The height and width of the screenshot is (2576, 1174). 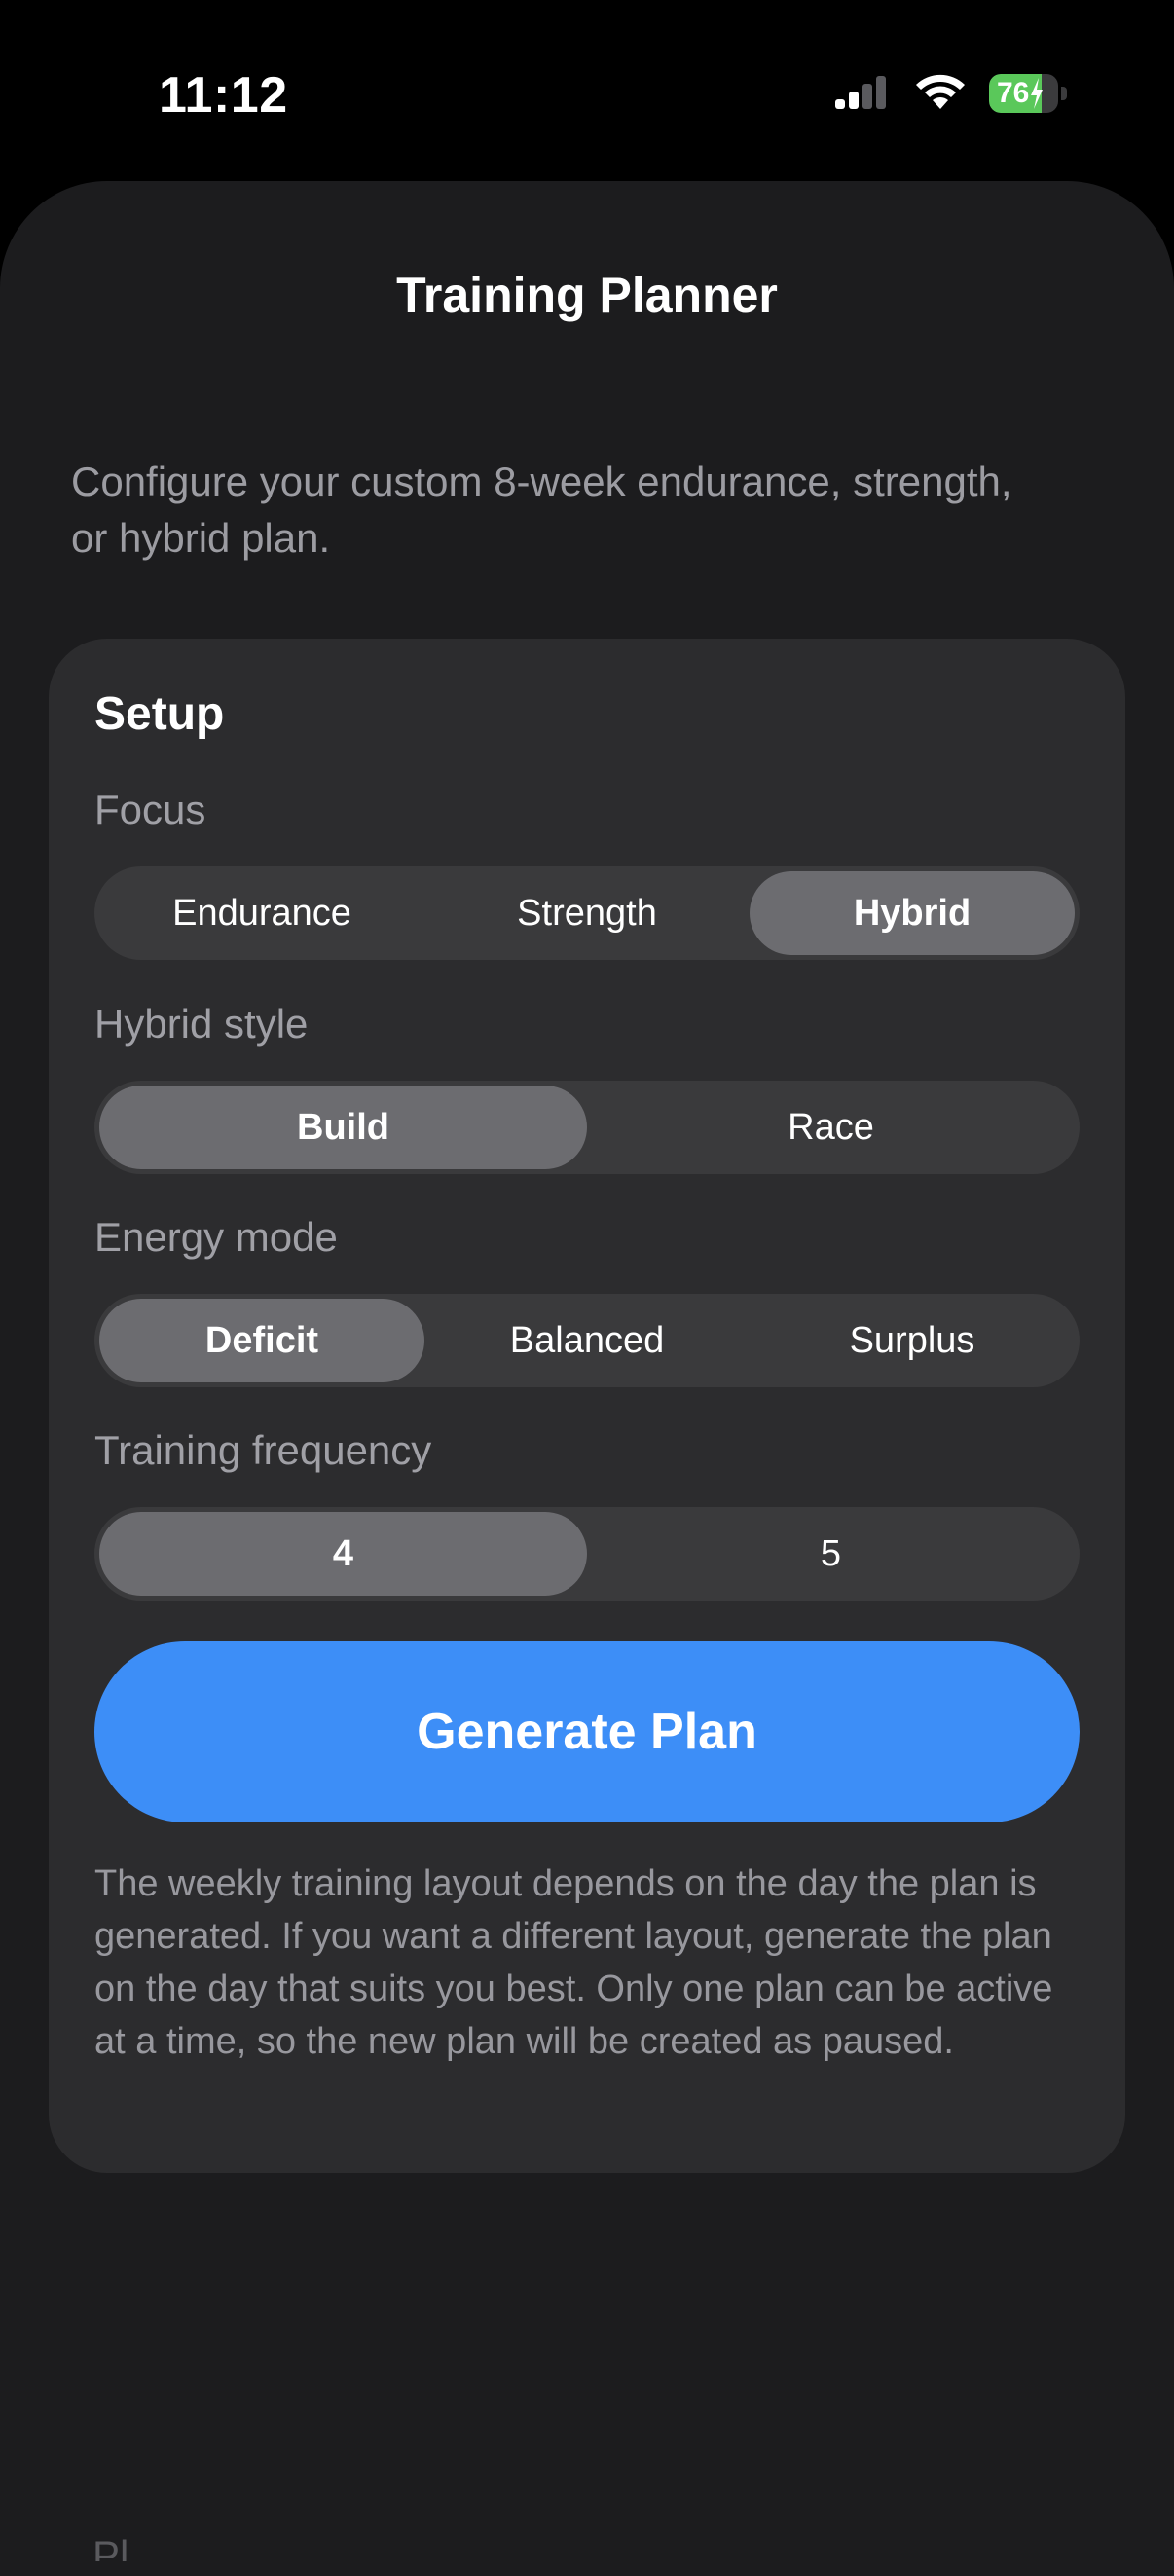 I want to click on focus-segmented-control: Endurance Strength Hybrid, so click(x=587, y=913).